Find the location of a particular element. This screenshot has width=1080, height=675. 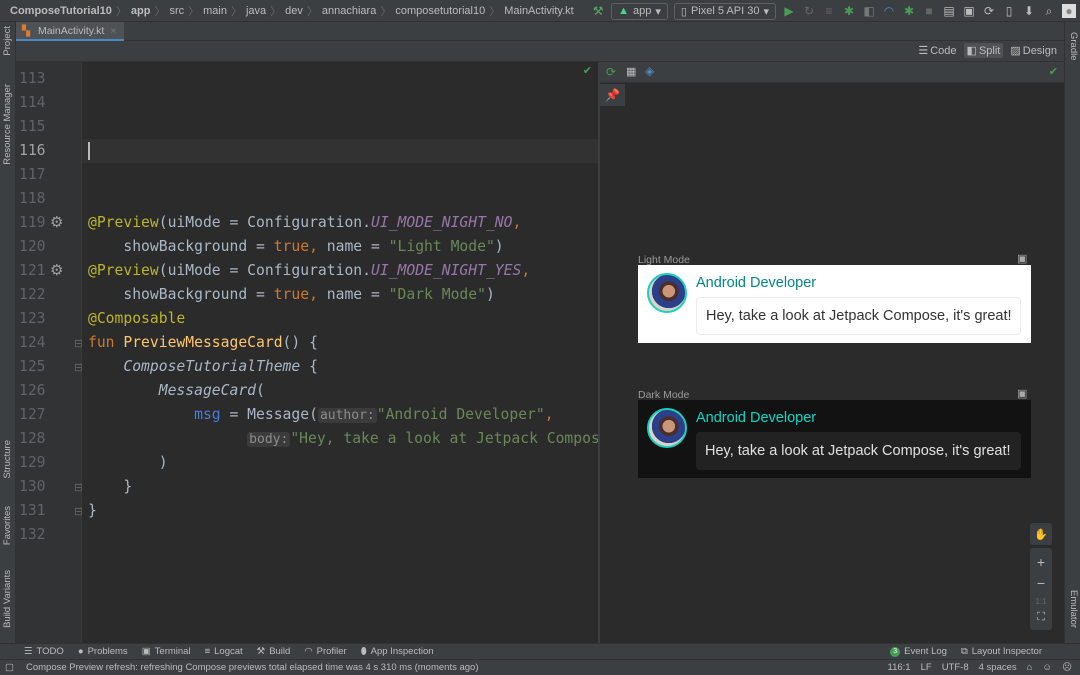

structure-tool-button: Structure is located at coordinates (7, 459).